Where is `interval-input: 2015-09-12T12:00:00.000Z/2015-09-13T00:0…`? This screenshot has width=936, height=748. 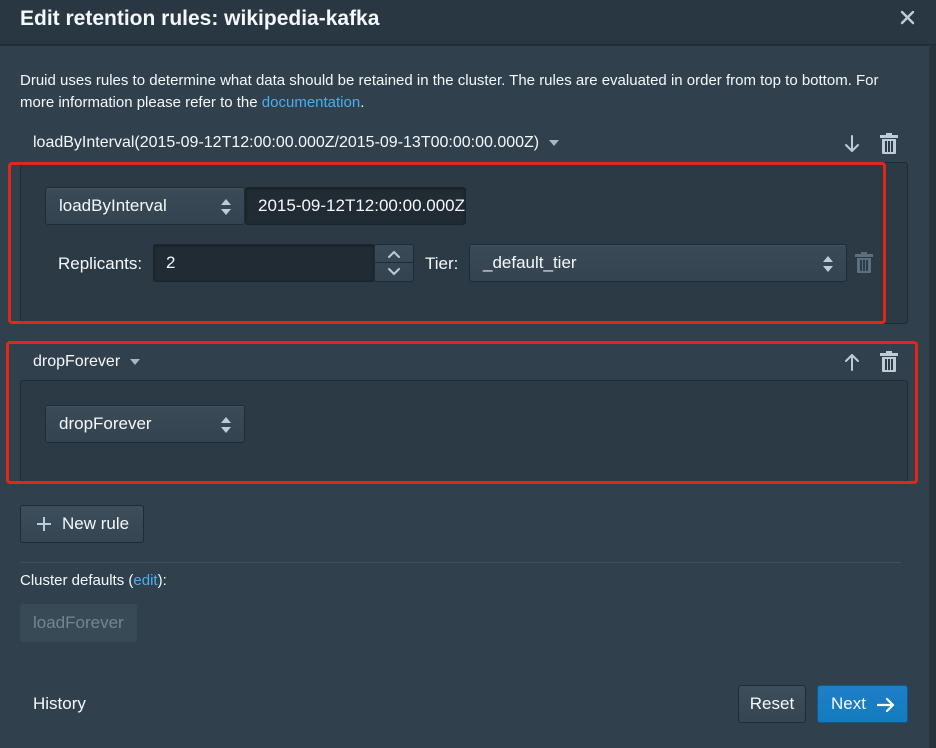 interval-input: 2015-09-12T12:00:00.000Z/2015-09-13T00:0… is located at coordinates (355, 206).